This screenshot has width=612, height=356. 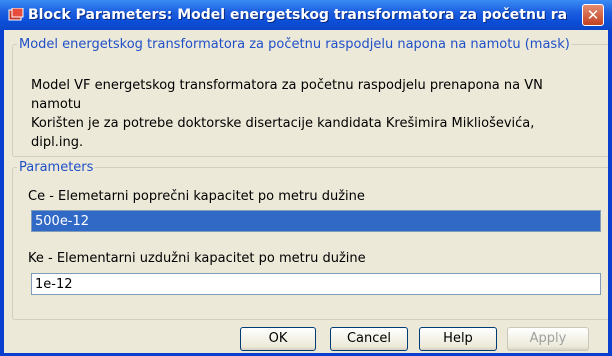 I want to click on description-line: namotu, so click(x=56, y=104).